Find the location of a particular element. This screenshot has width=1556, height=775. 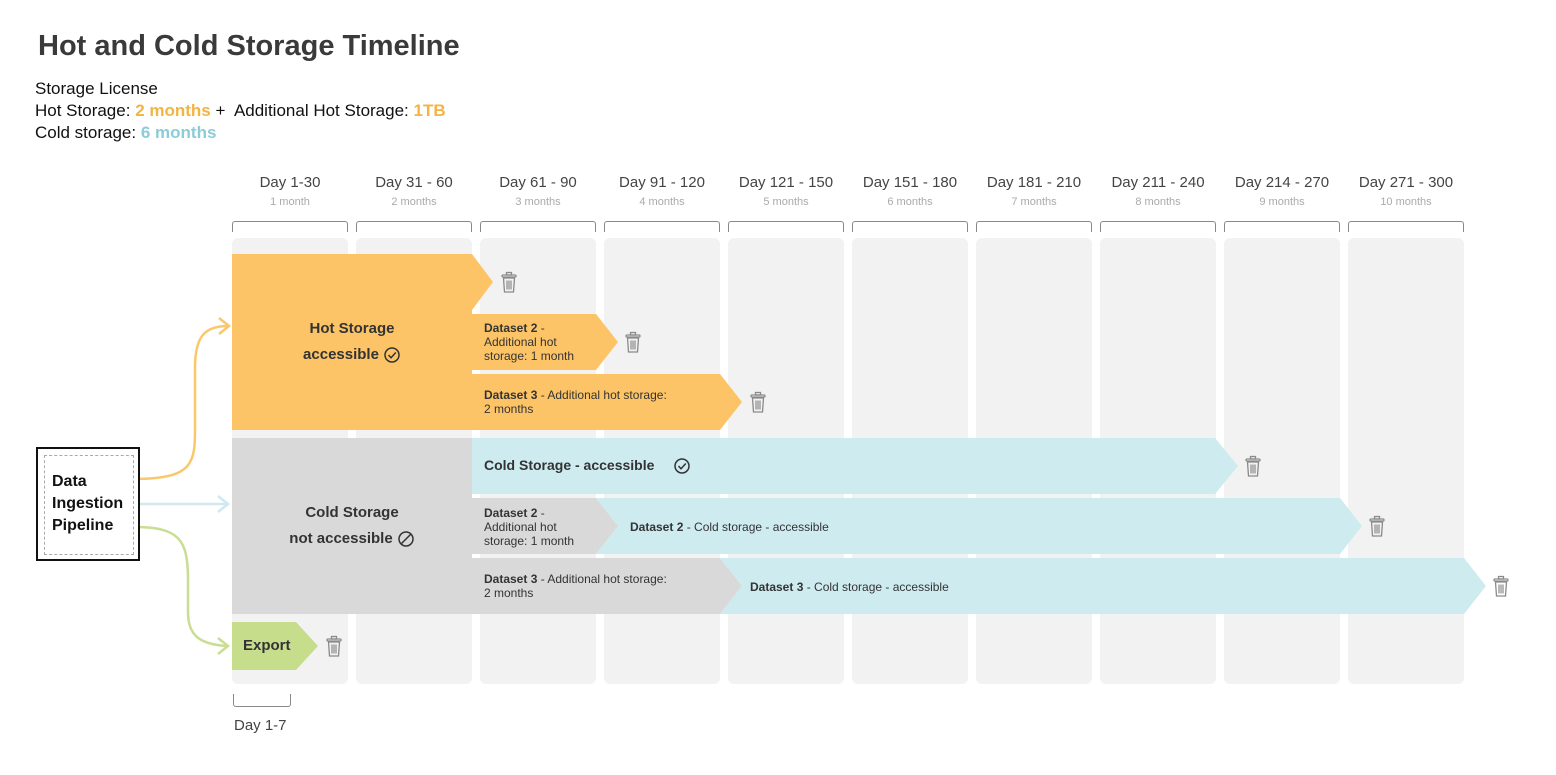

hot-connector is located at coordinates (181, 402).